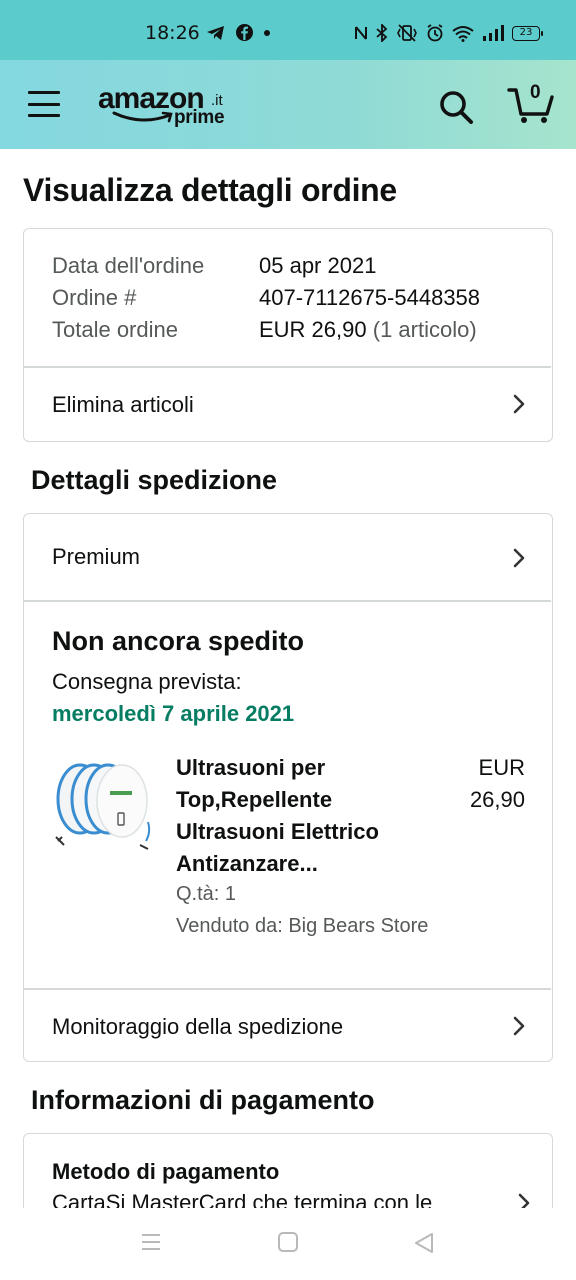 The height and width of the screenshot is (1280, 576). Describe the element at coordinates (128, 265) in the screenshot. I see `order-date-label: Data dell'ordine` at that location.